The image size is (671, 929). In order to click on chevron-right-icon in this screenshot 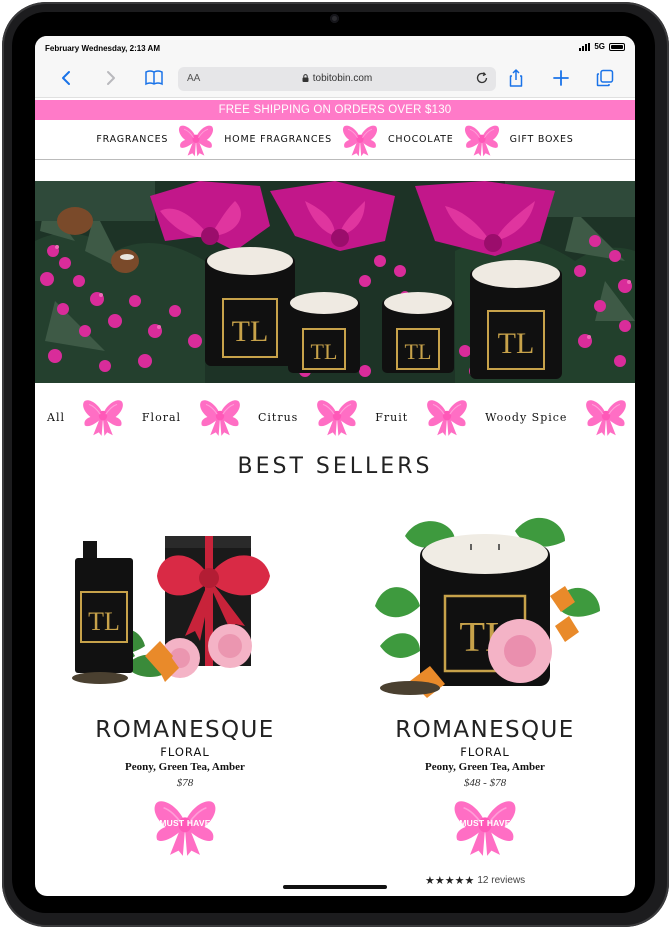, I will do `click(111, 78)`.